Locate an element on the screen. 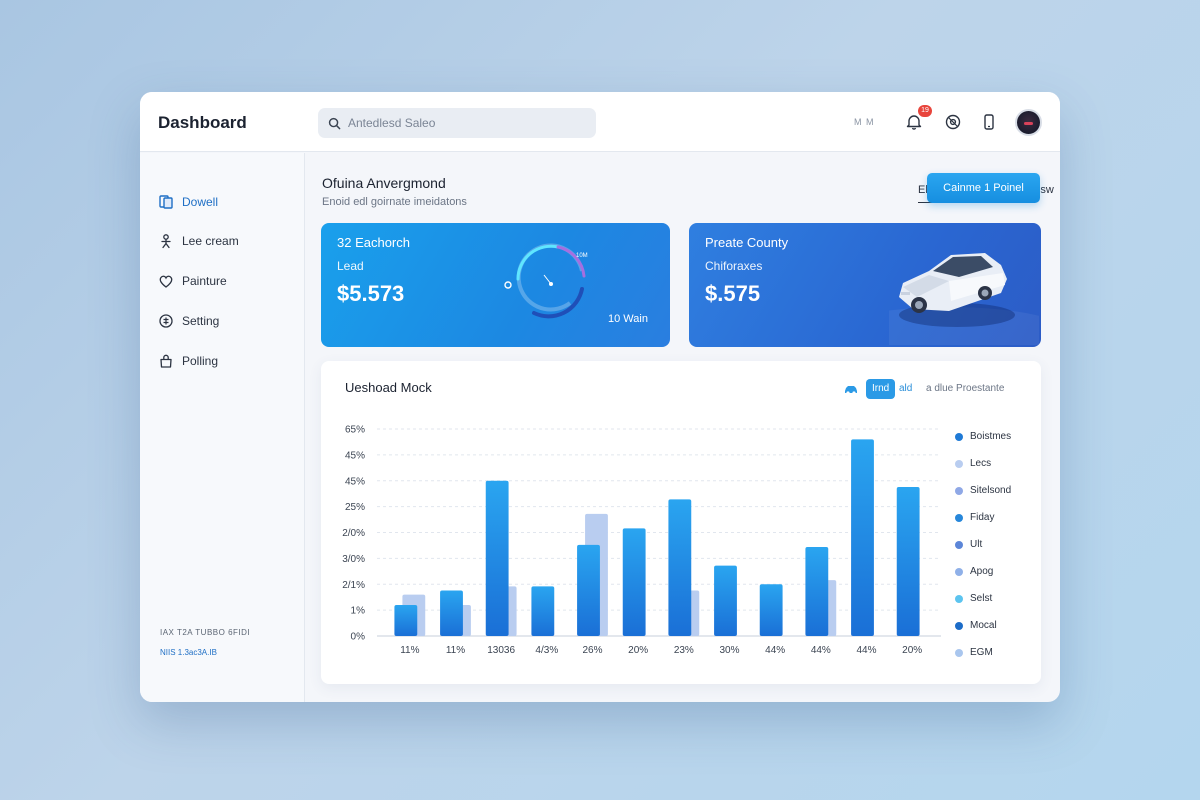 The width and height of the screenshot is (1200, 800). x-tick-label: 44% is located at coordinates (775, 650).